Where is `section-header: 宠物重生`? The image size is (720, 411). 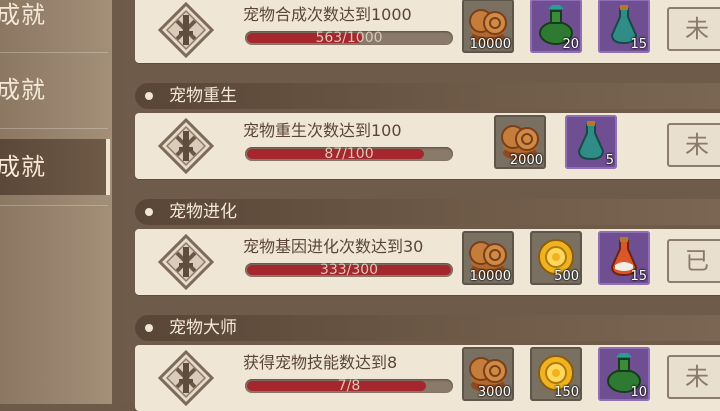
section-header: 宠物重生 is located at coordinates (427, 96).